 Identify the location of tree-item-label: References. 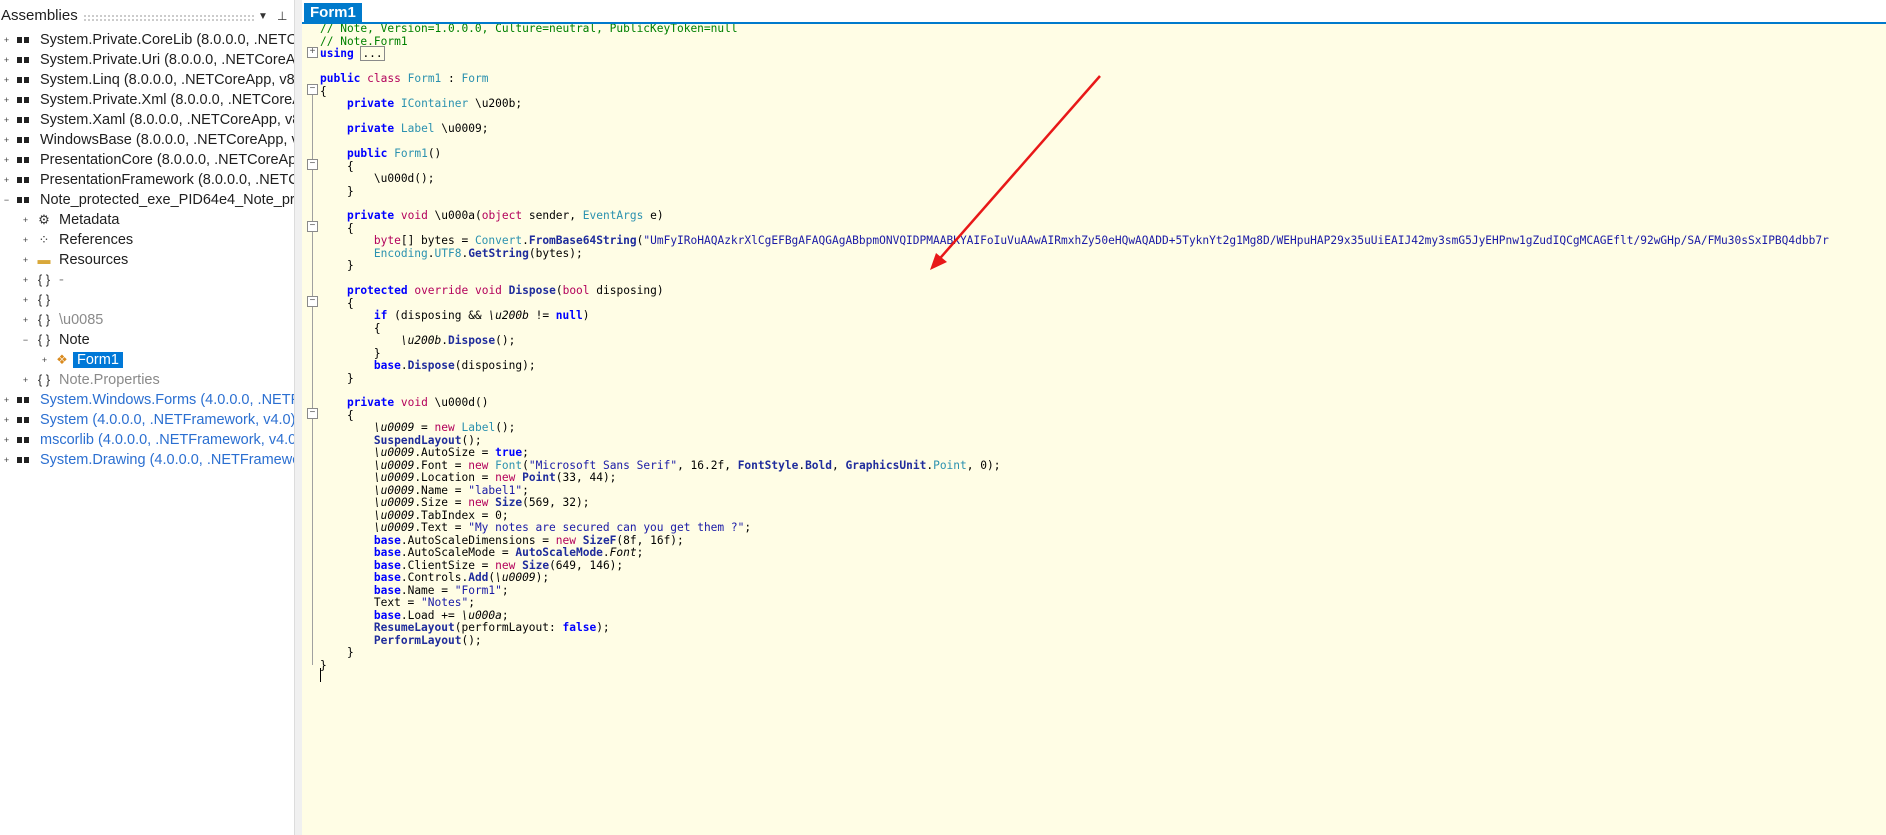
(96, 240).